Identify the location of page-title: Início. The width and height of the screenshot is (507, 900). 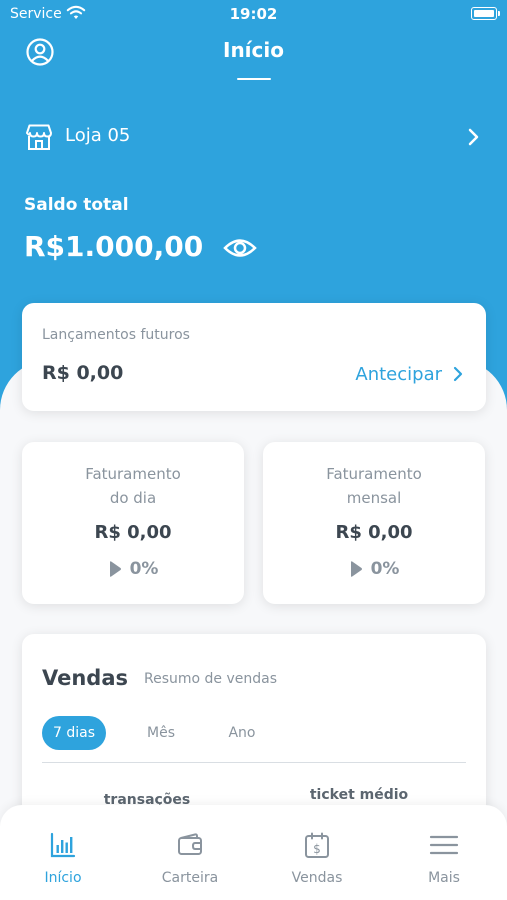
(253, 50).